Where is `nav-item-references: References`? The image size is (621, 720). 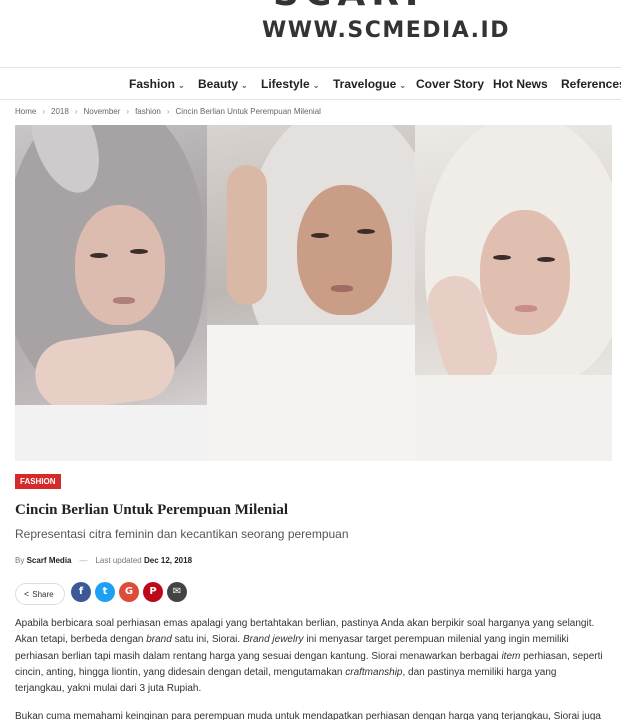 nav-item-references: References is located at coordinates (591, 84).